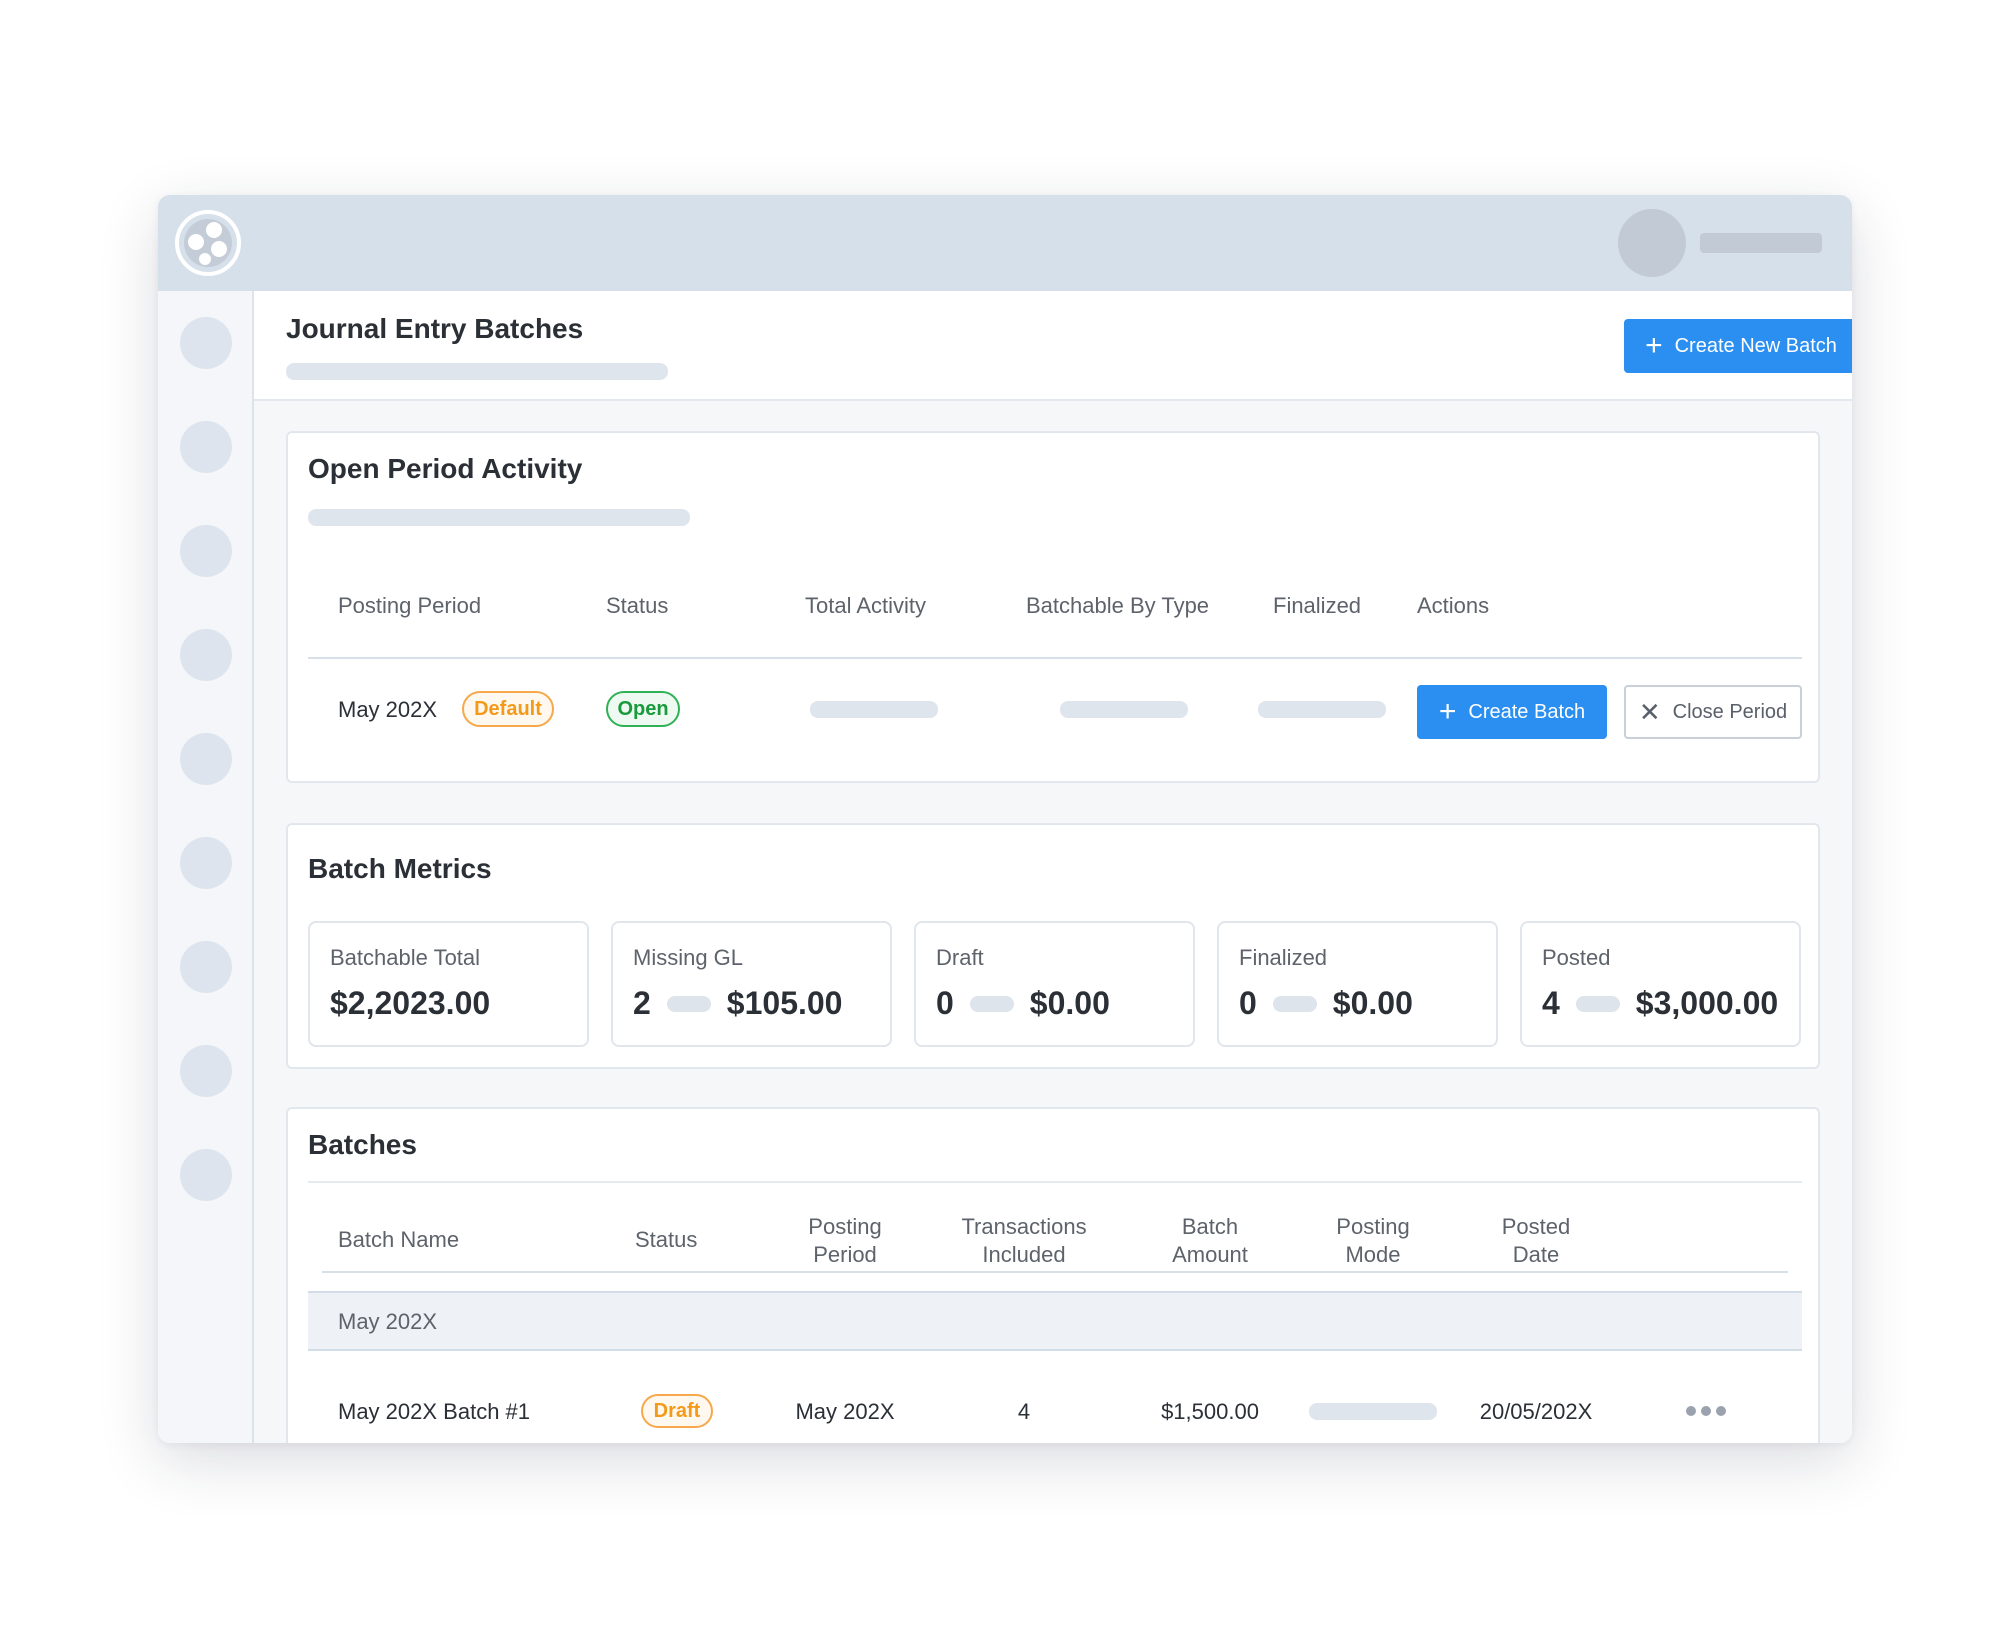 The image size is (2000, 1627). Describe the element at coordinates (1283, 957) in the screenshot. I see `metric-label: Finalized` at that location.